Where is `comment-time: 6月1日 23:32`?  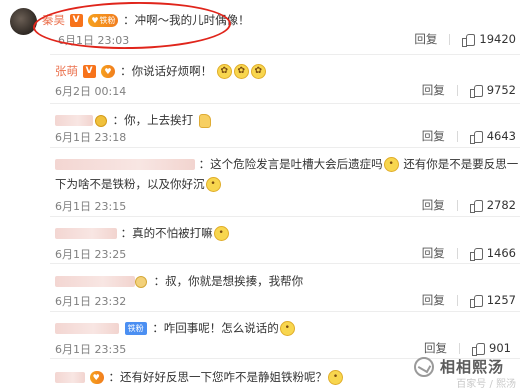 comment-time: 6月1日 23:32 is located at coordinates (91, 301).